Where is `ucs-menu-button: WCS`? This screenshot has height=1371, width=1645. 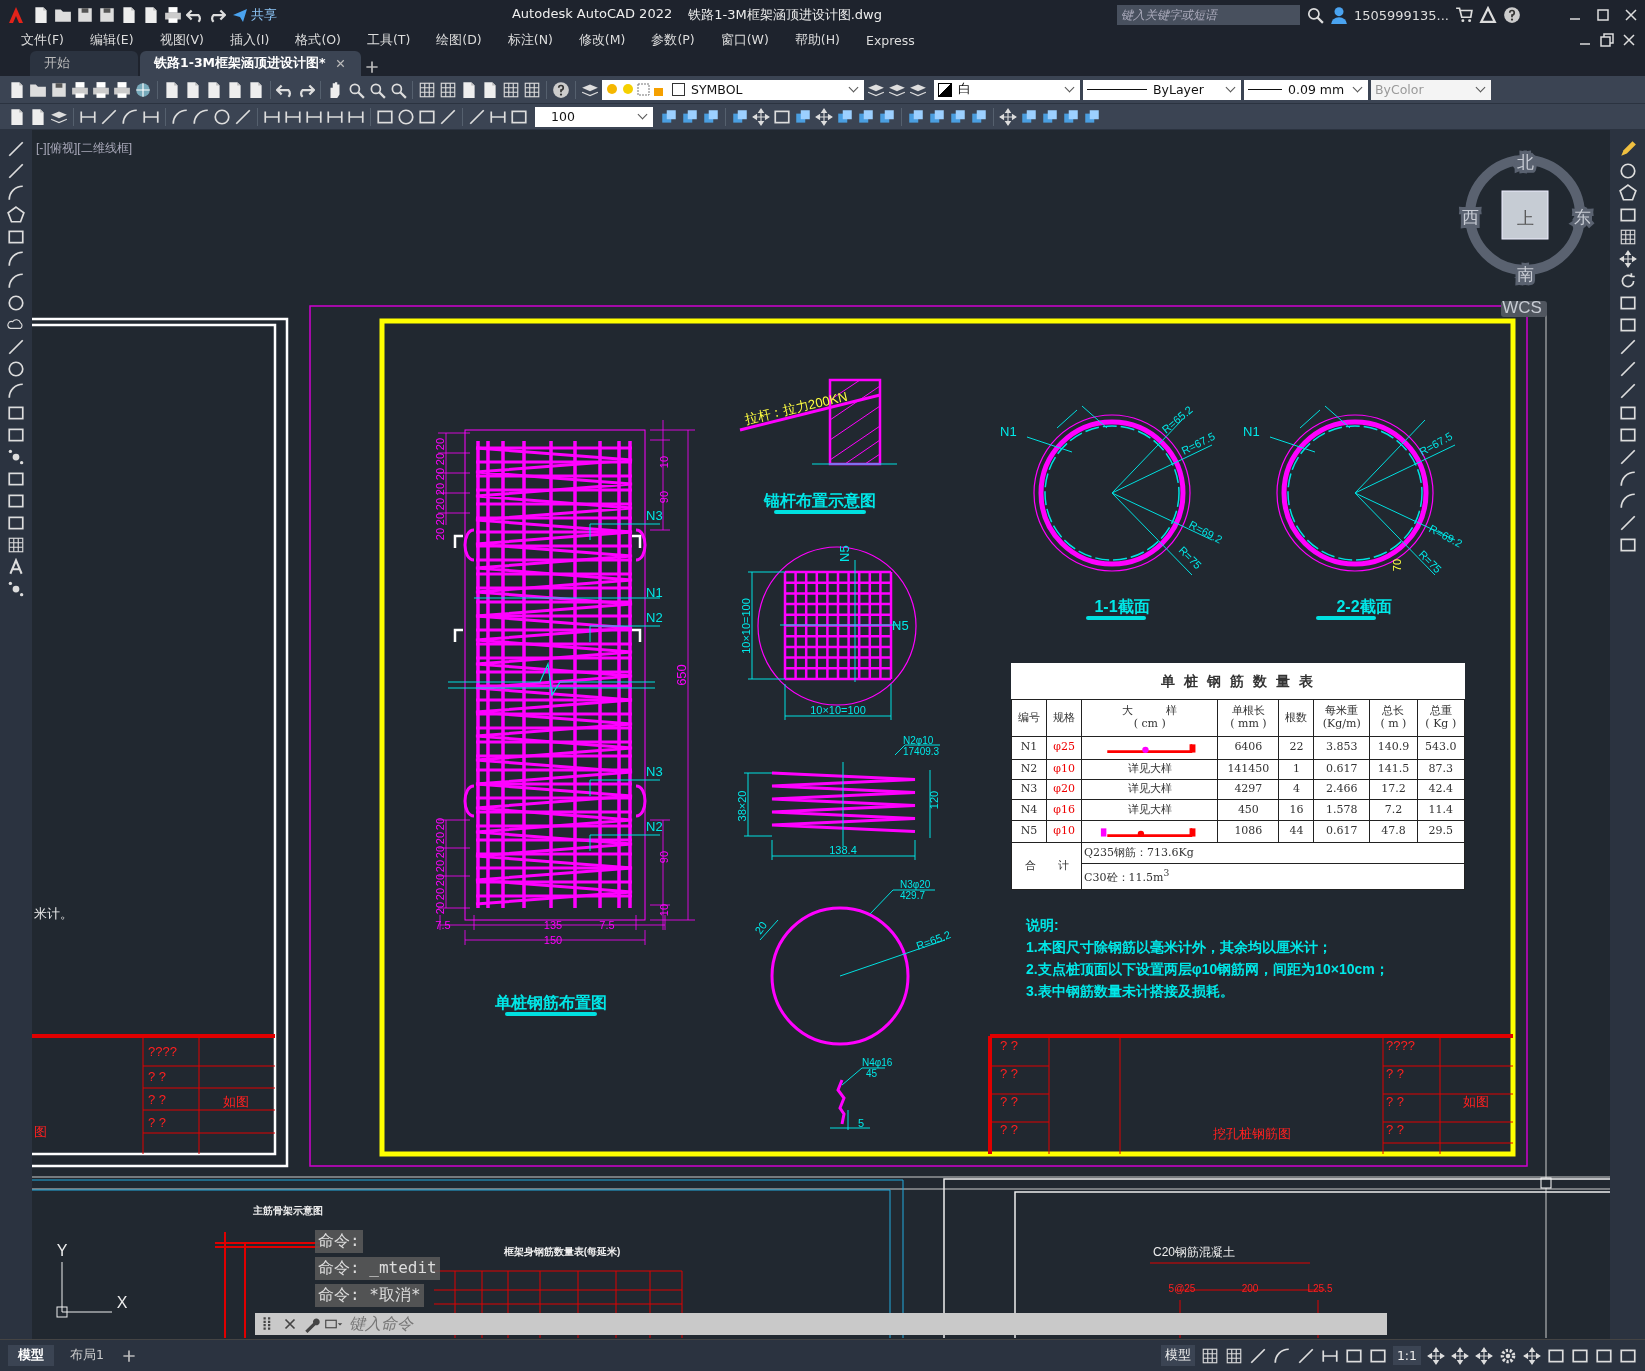
ucs-menu-button: WCS is located at coordinates (1524, 307).